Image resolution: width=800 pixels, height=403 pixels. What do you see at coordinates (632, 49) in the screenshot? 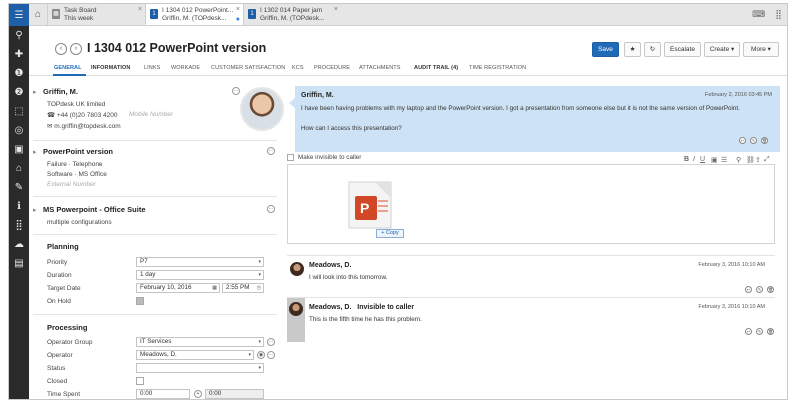
I see `favorite-icon: ★` at bounding box center [632, 49].